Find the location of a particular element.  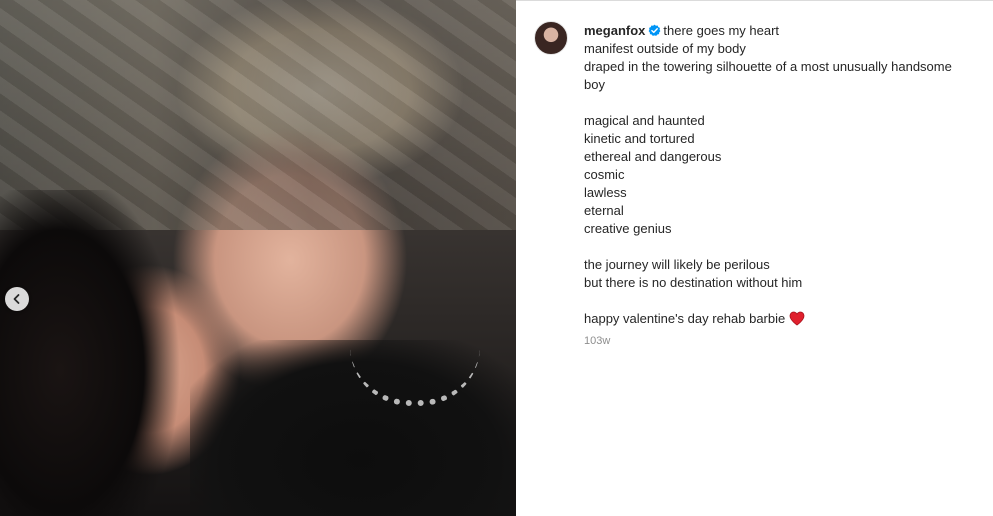

caption-line: boy is located at coordinates (594, 84).